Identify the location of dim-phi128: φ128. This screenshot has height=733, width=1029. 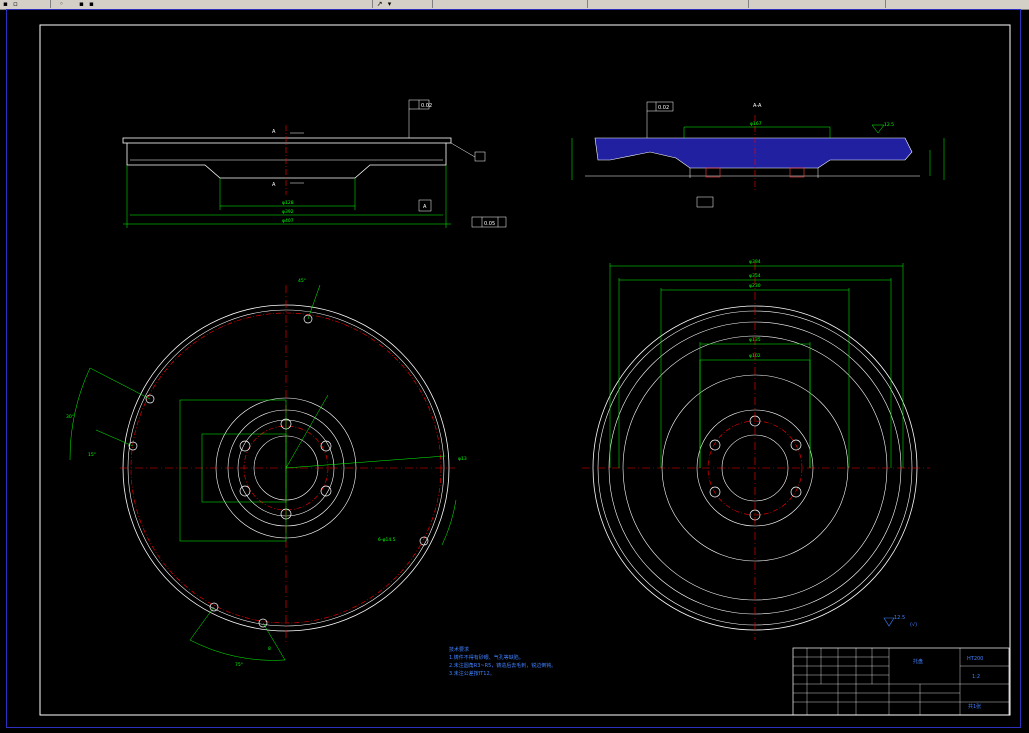
(288, 203).